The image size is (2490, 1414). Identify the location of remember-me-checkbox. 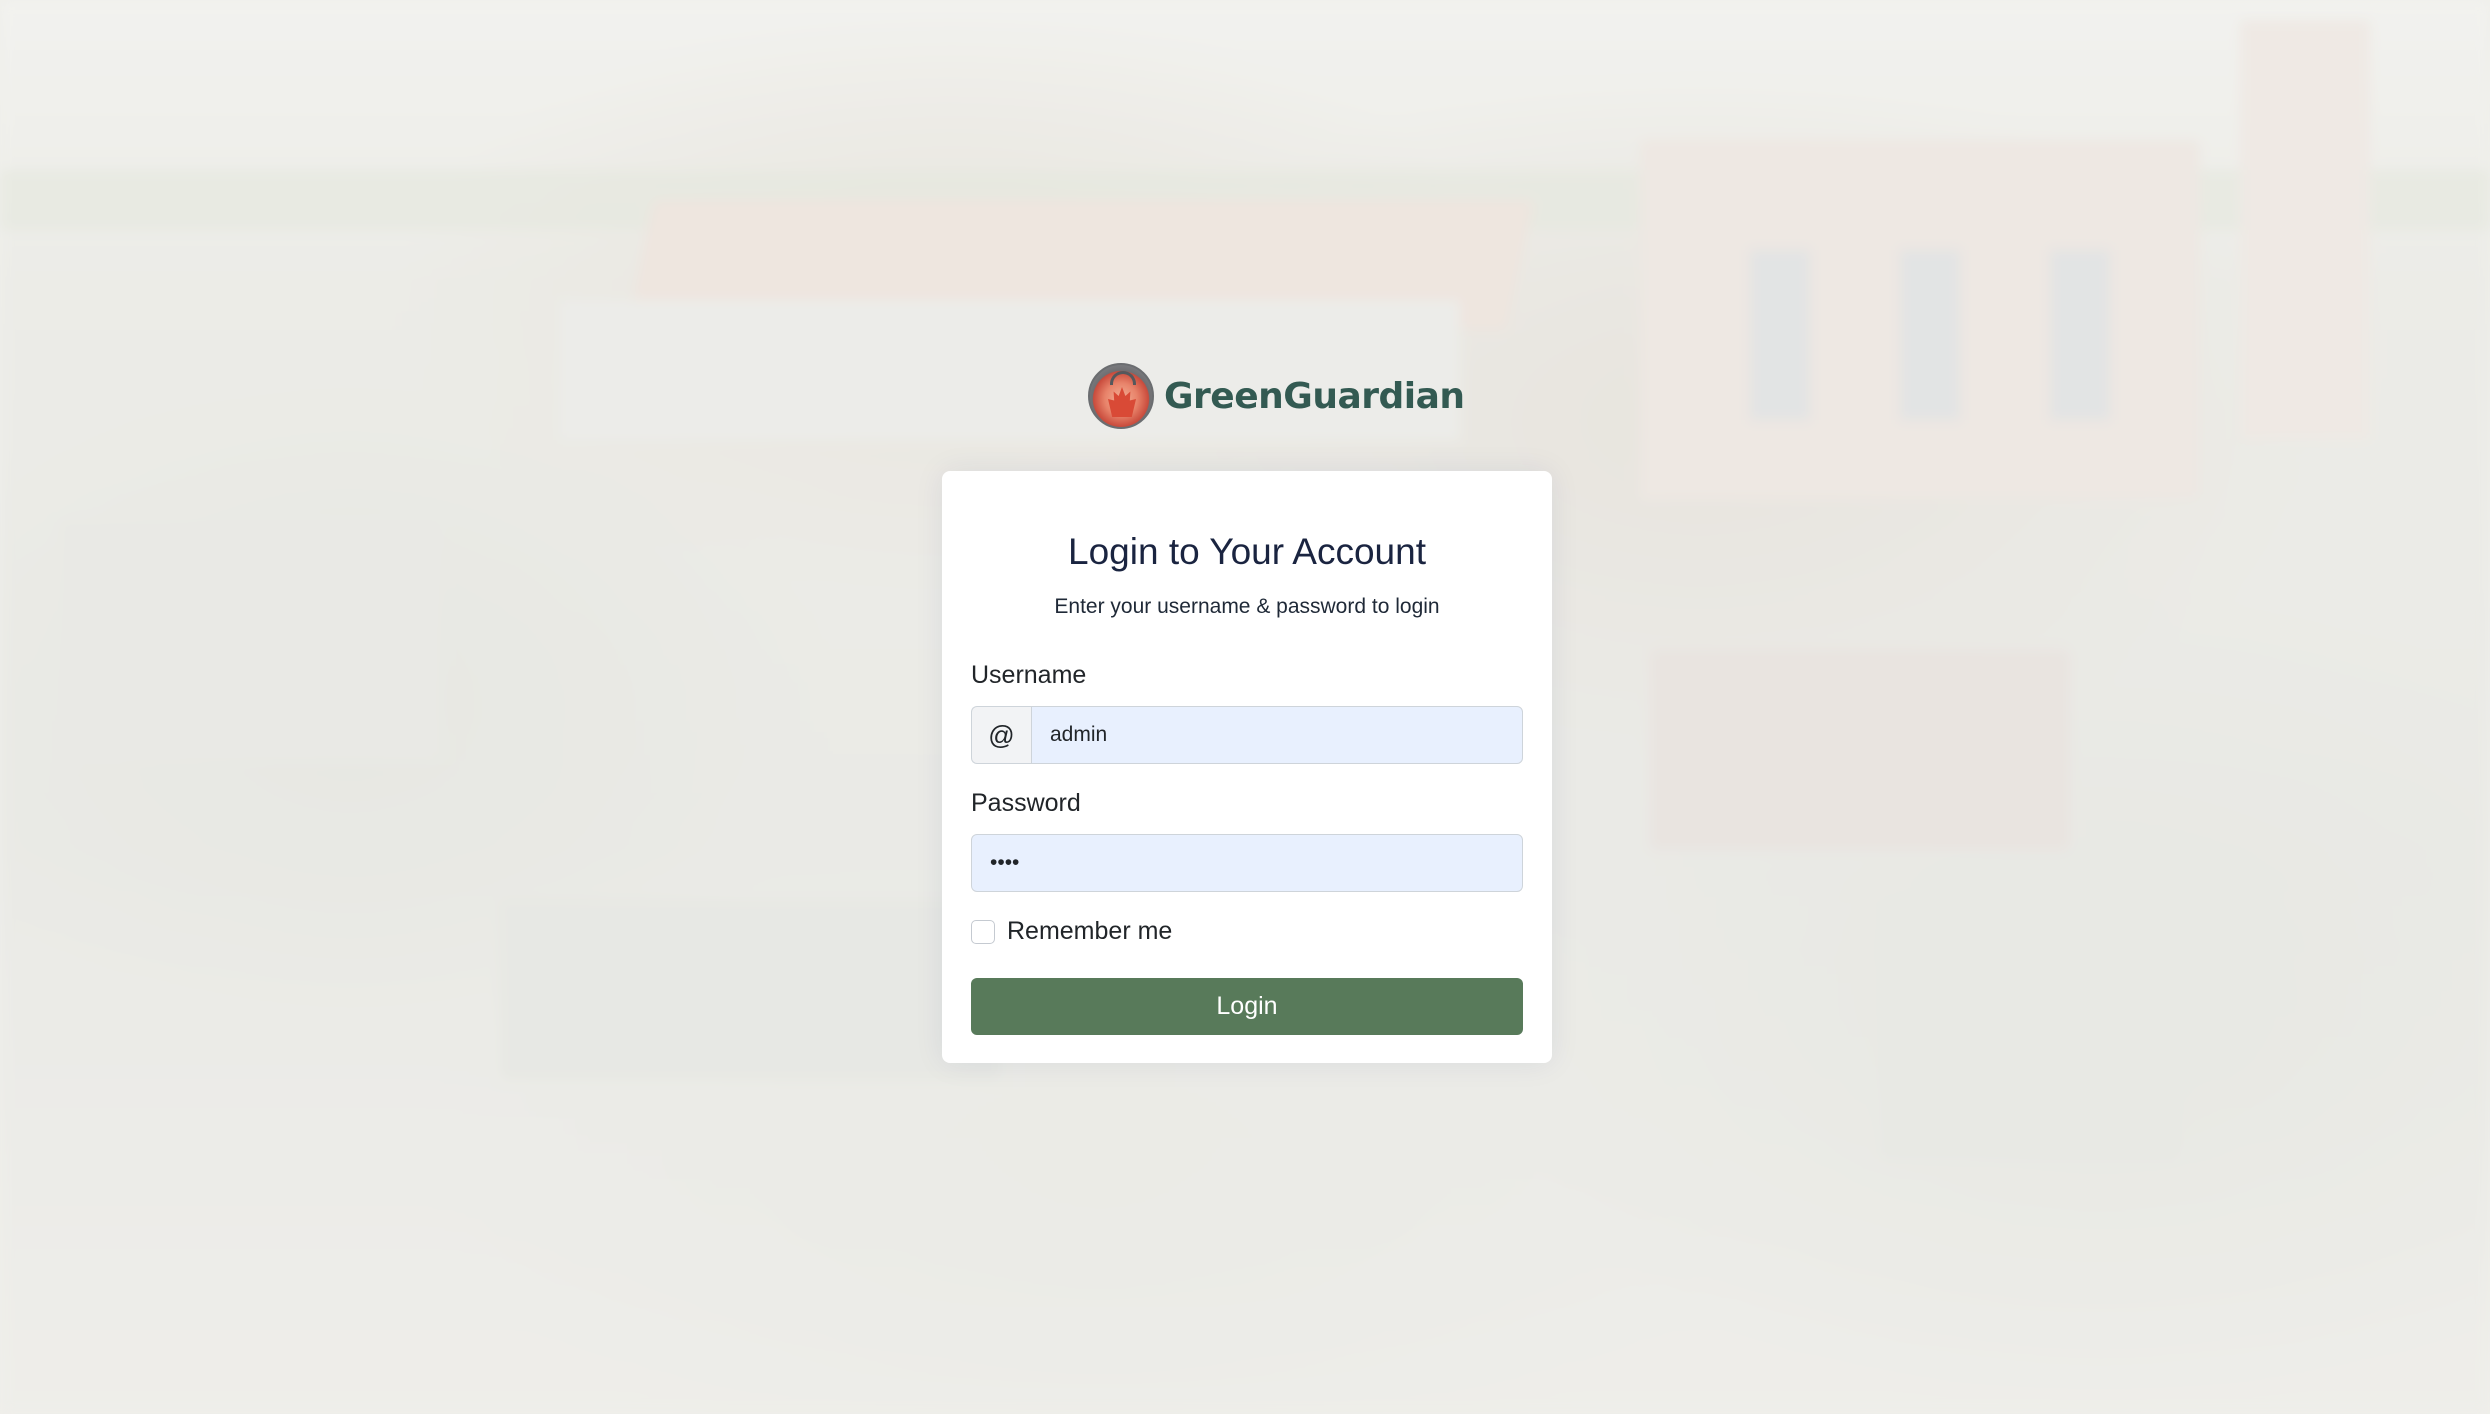
(983, 931).